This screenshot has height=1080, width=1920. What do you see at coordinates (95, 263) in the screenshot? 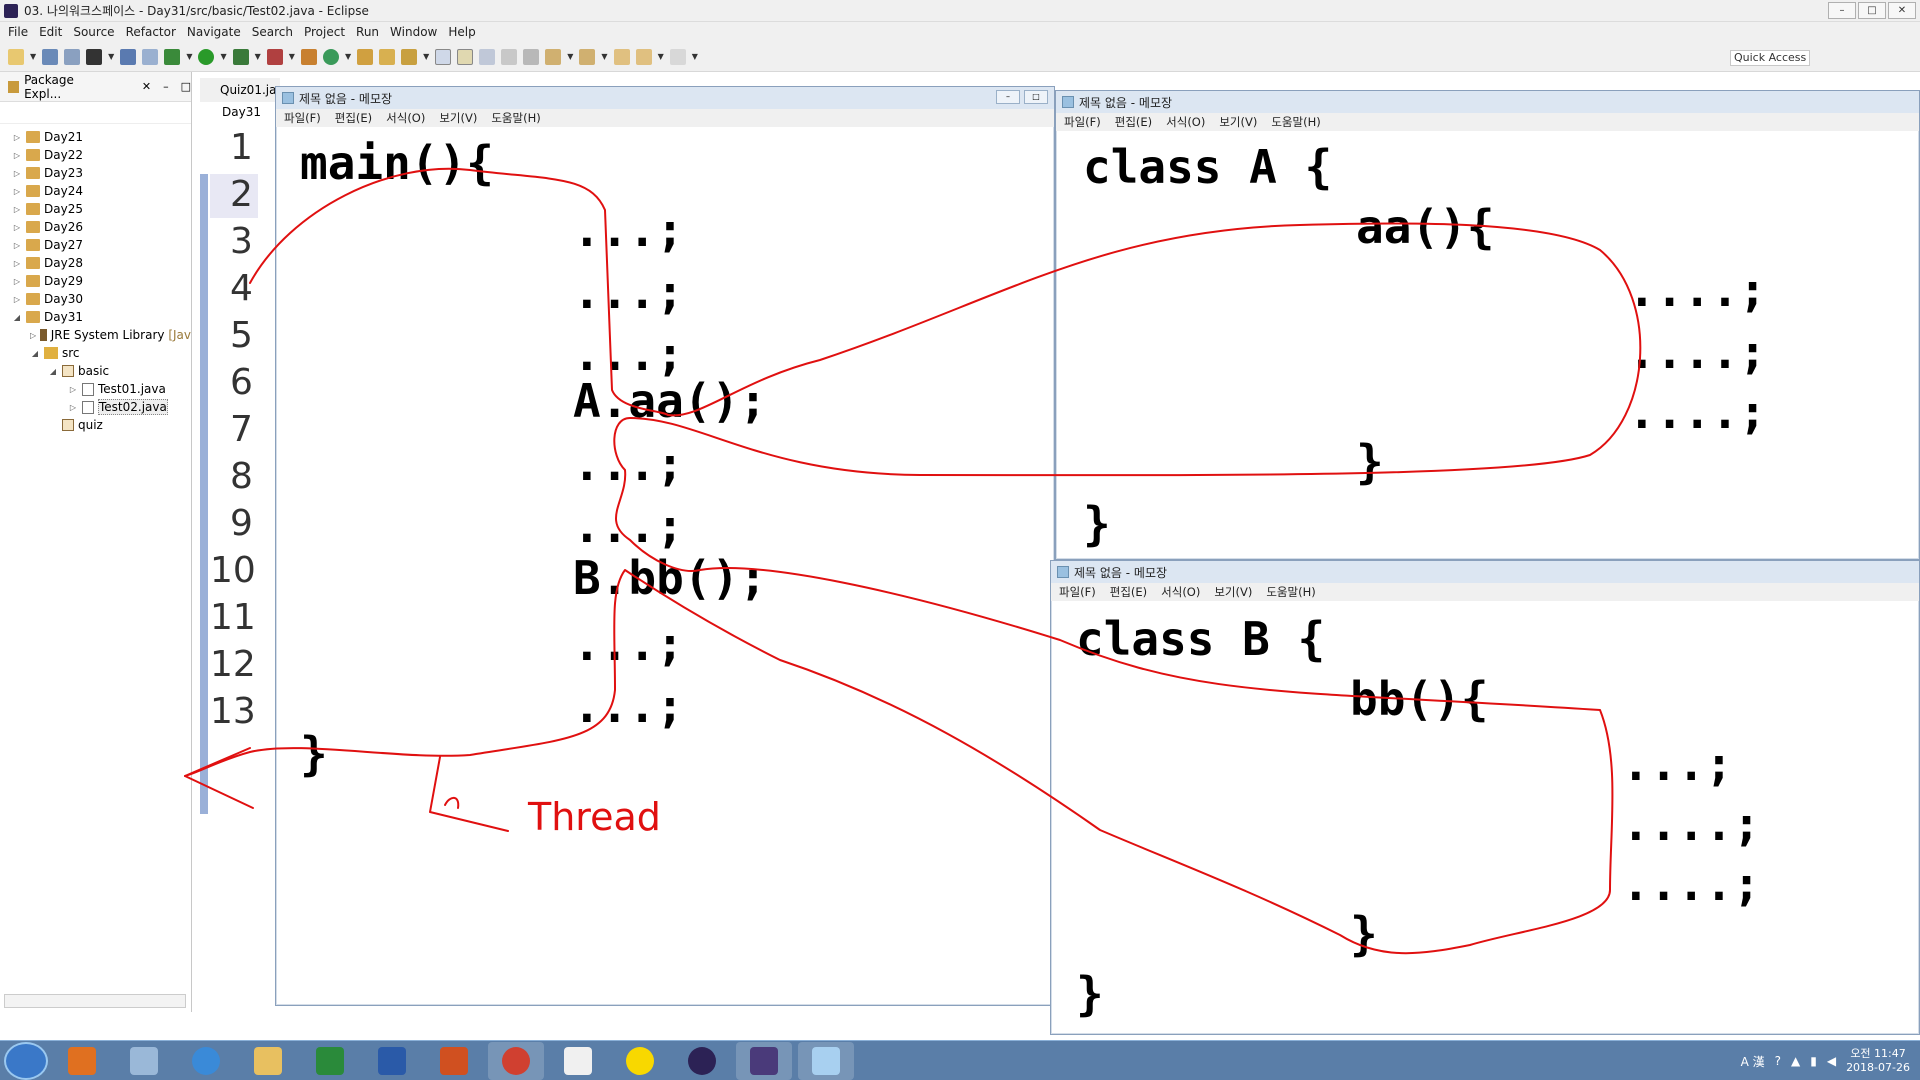
I see `tree-item-day28: ▷ Day28` at bounding box center [95, 263].